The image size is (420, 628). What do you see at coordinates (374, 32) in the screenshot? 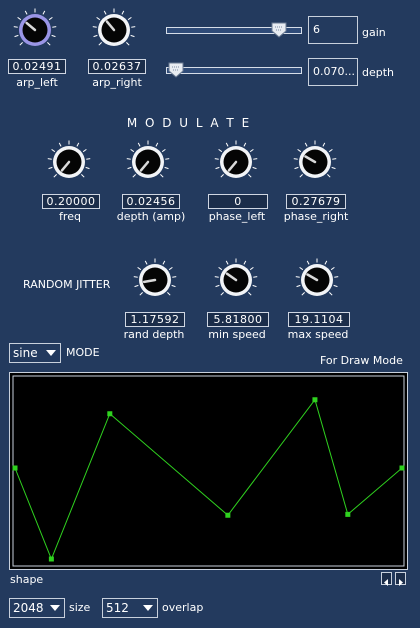
I see `gain-label: gain` at bounding box center [374, 32].